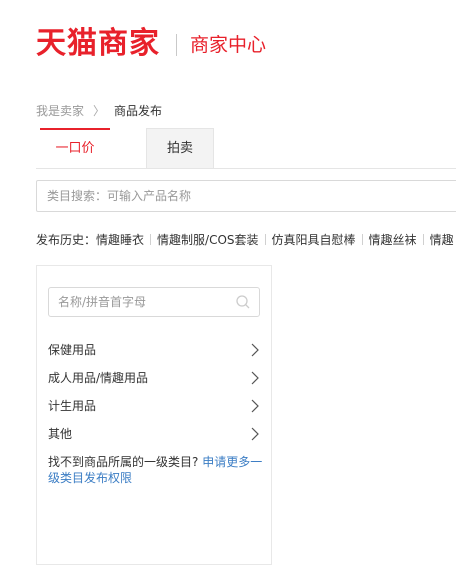  What do you see at coordinates (246, 196) in the screenshot?
I see `category-search-input: 类目搜索：可输入产品名称` at bounding box center [246, 196].